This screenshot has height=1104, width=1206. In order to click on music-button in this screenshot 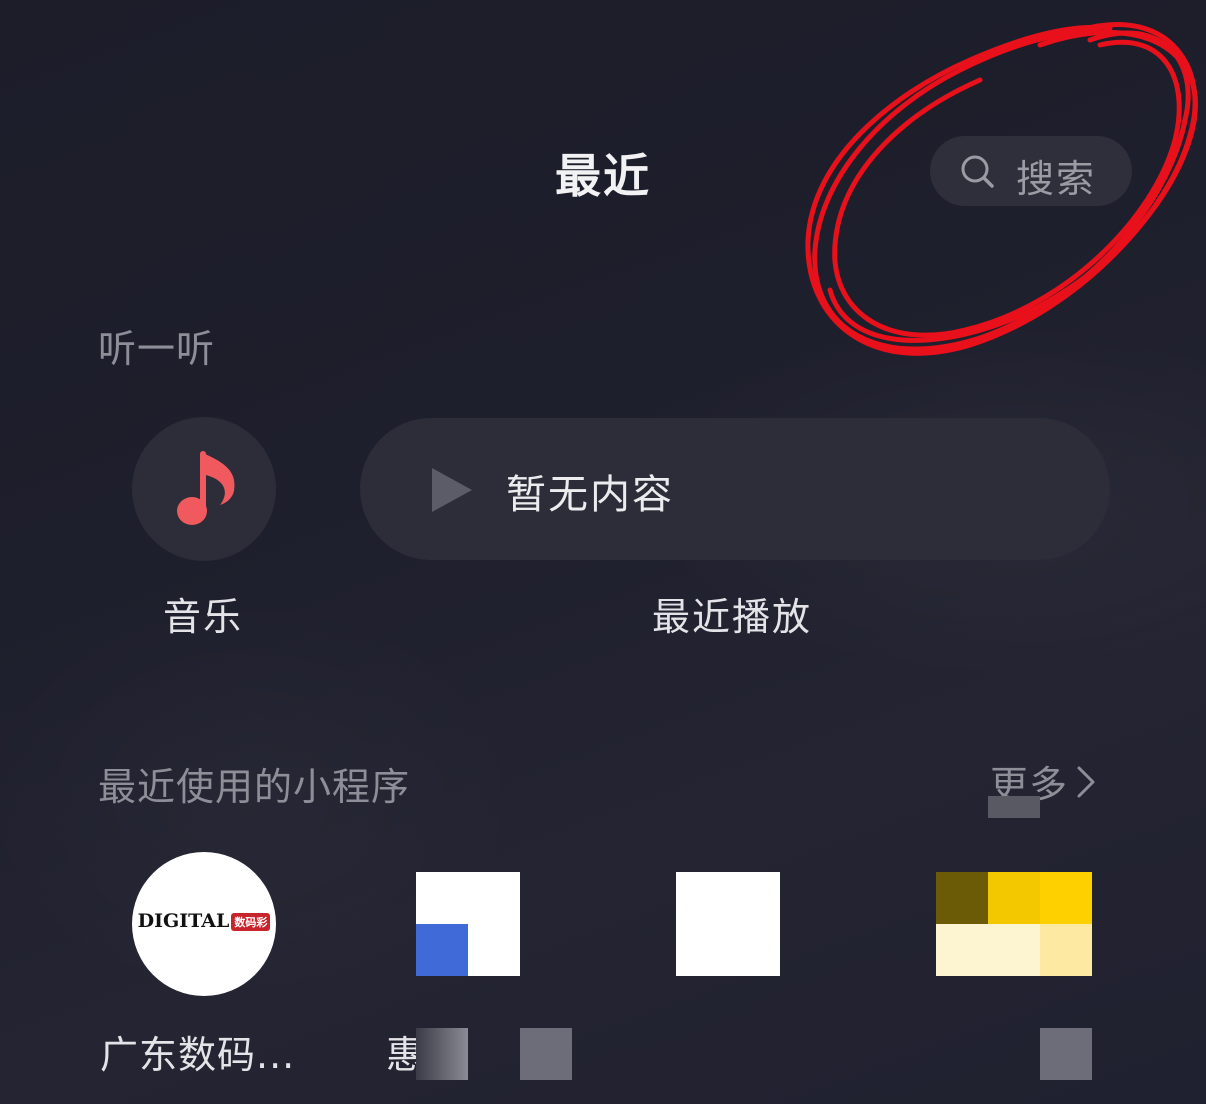, I will do `click(204, 489)`.